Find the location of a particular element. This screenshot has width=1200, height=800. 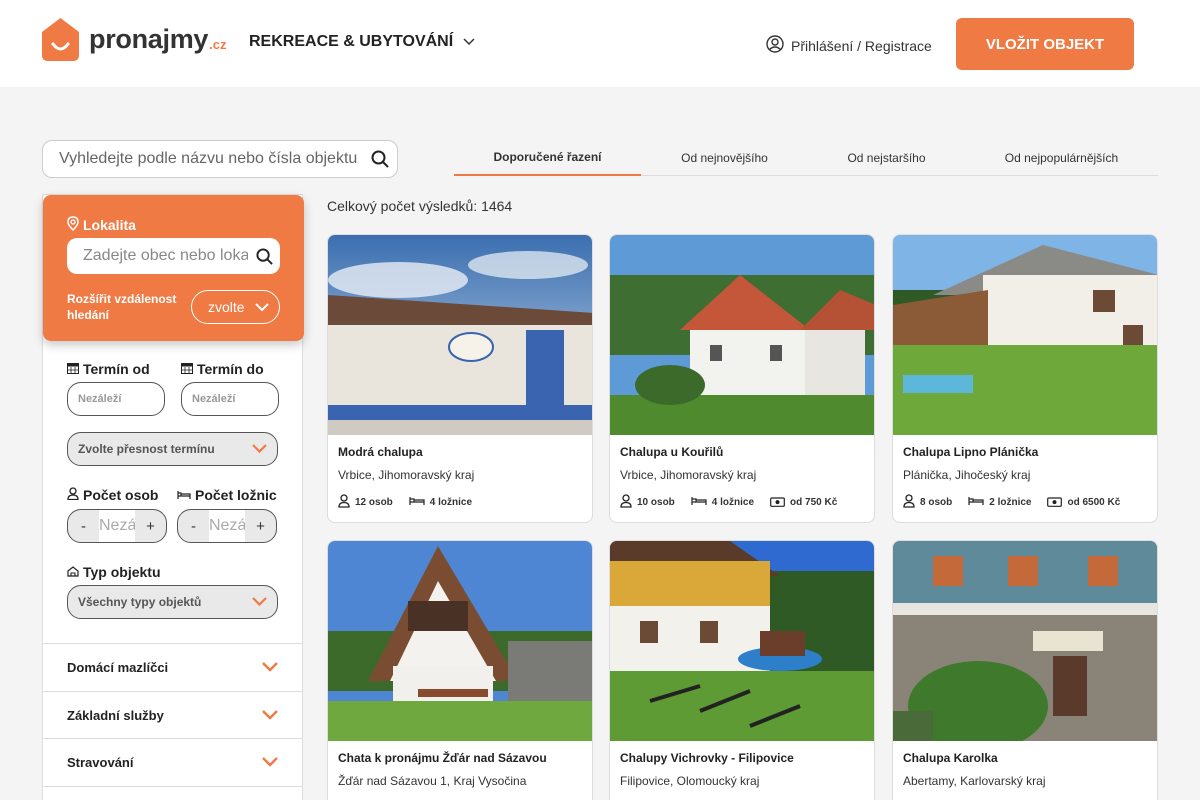

bedrooms-info: 2 ložnice is located at coordinates (999, 502).